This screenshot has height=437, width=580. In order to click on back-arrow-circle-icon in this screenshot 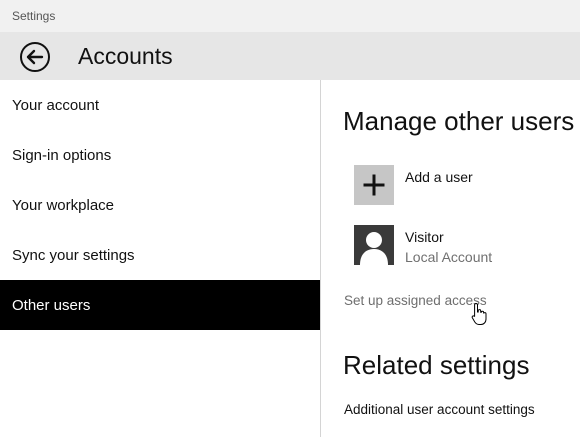, I will do `click(35, 57)`.